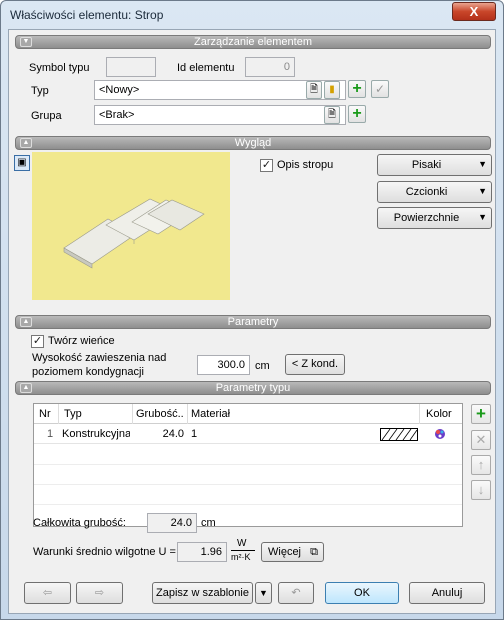 The height and width of the screenshot is (620, 504). I want to click on add-group-icon: +, so click(357, 114).